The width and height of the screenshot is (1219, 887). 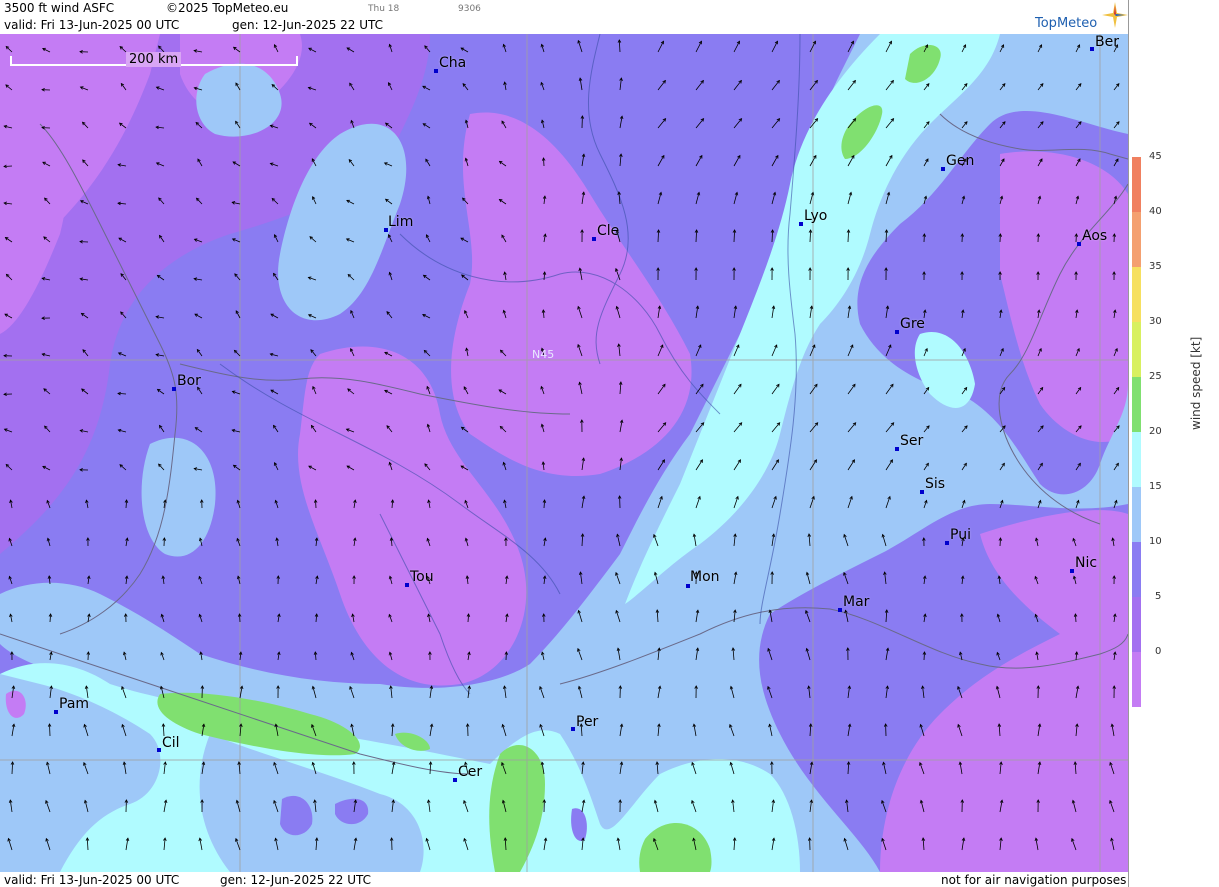 I want to click on city-label-pui: Pui, so click(x=960, y=535).